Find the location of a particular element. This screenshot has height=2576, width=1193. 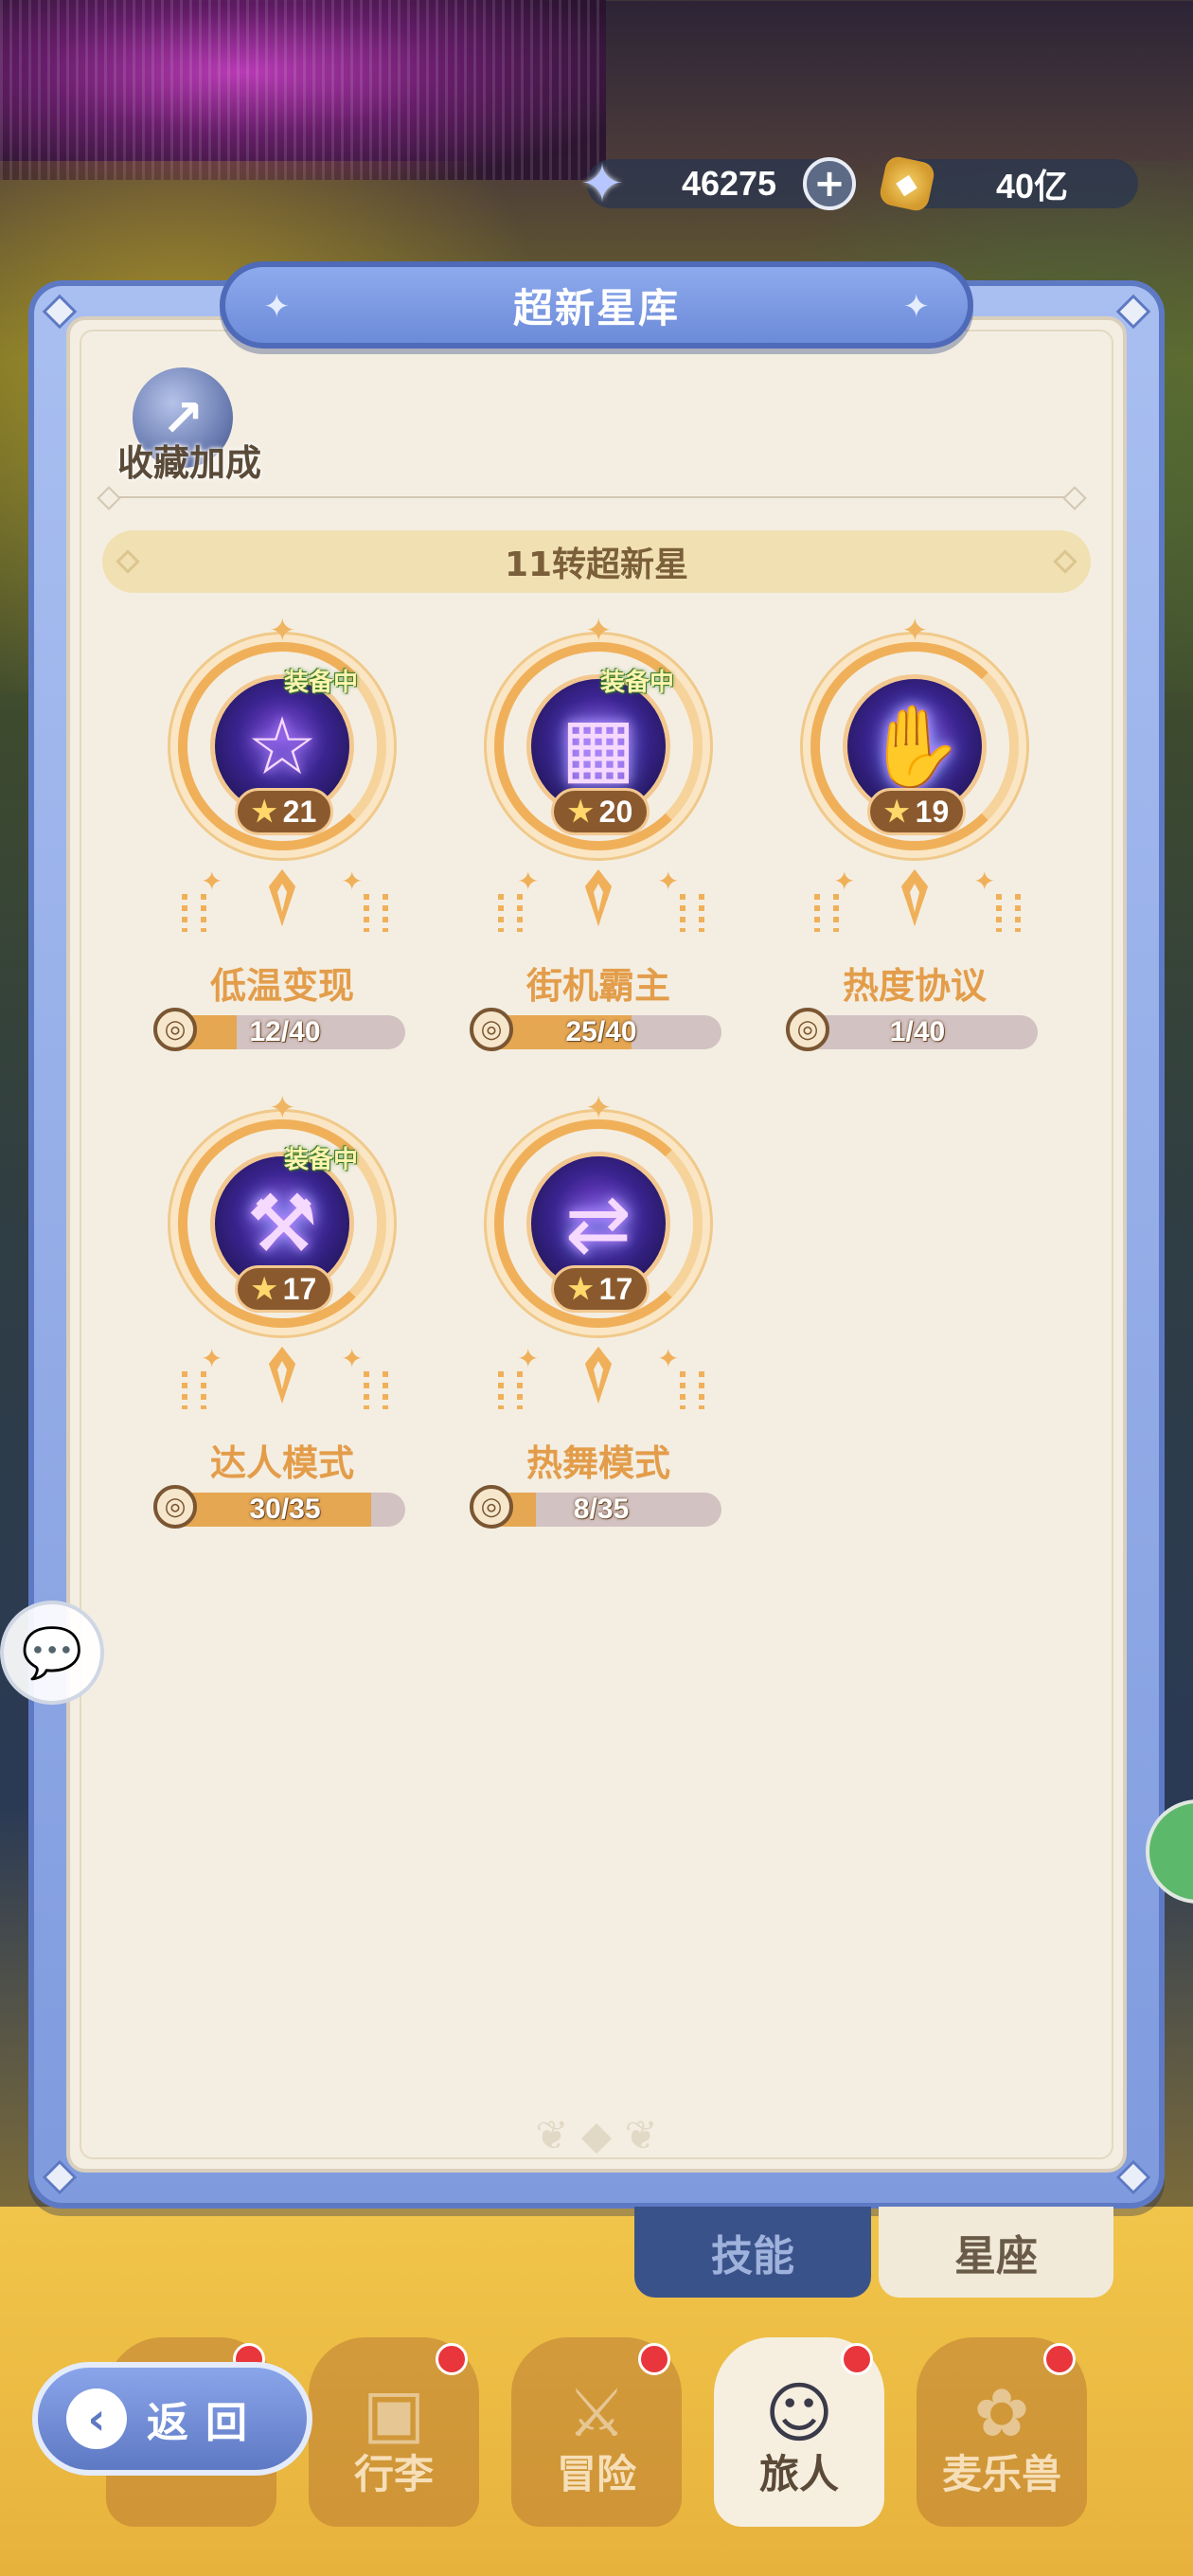

supernova-item: ✦ ✋ ★ 19 ✦ ✦ 热度协议 1/40 ◎ is located at coordinates (915, 842).